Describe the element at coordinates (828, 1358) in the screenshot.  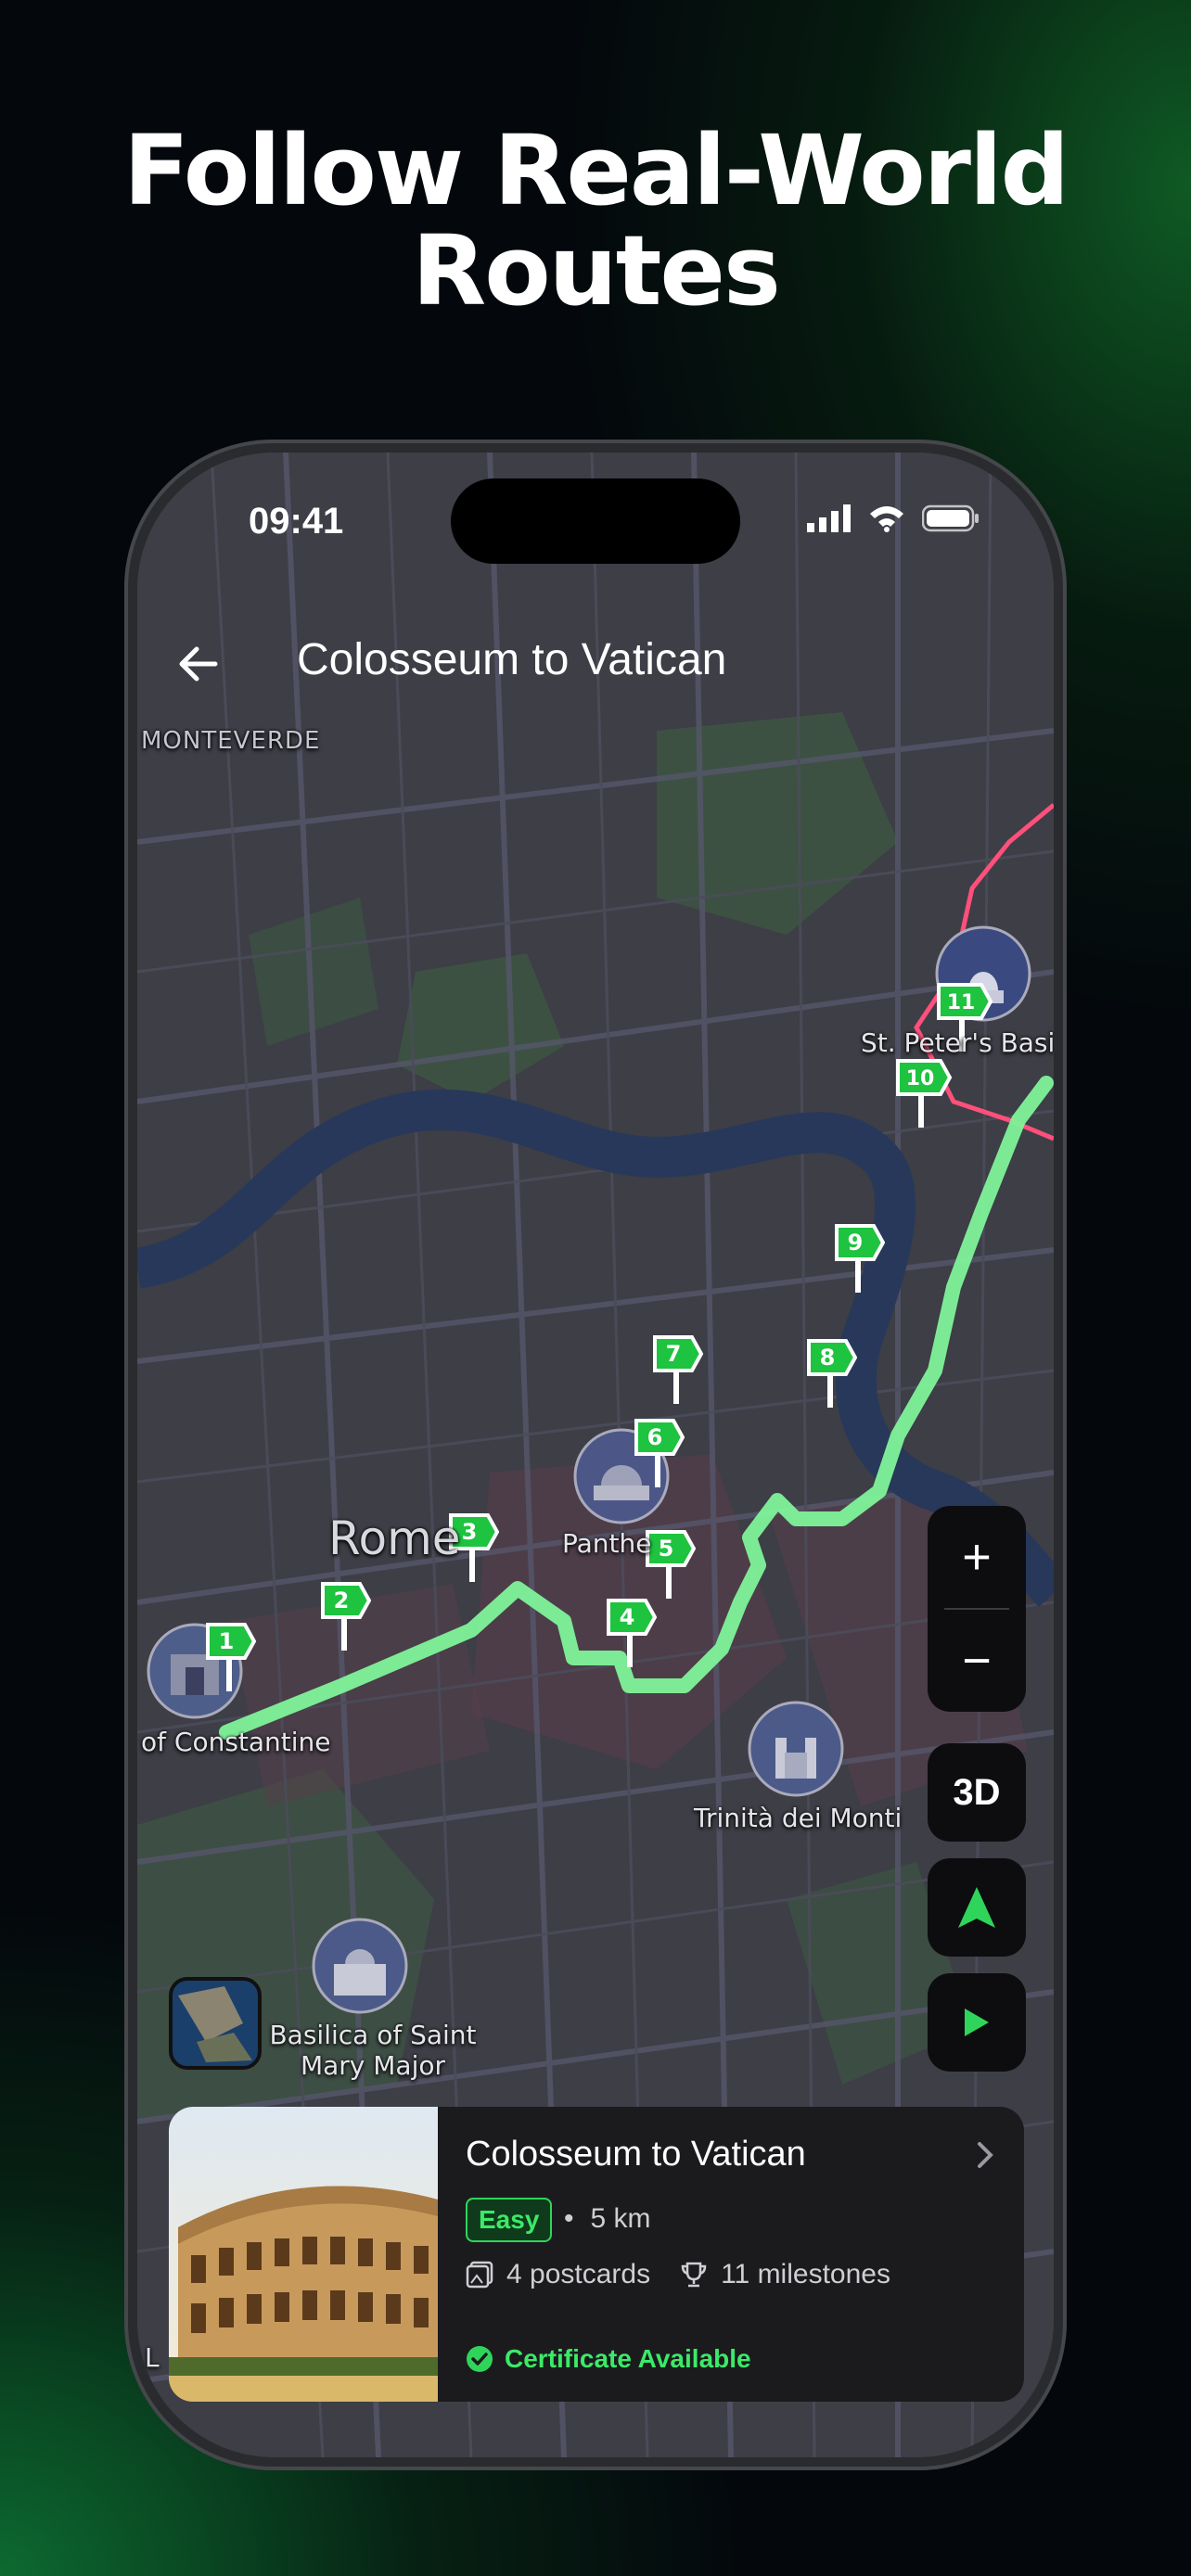
I see `milestone-label-8: 8` at that location.